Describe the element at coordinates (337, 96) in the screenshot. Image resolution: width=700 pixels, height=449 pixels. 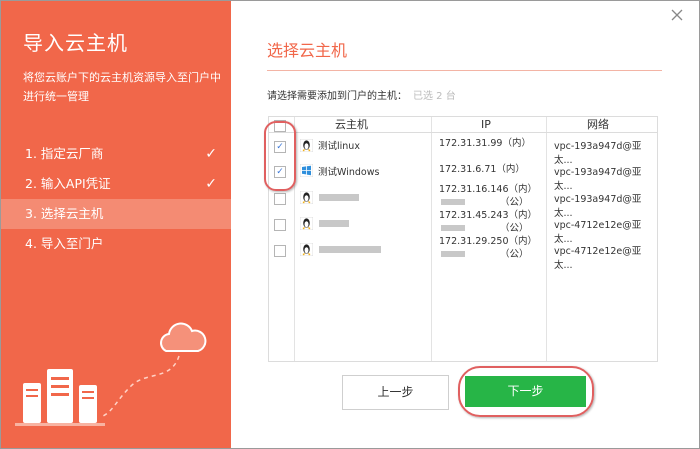
I see `prompt-text: 请选择需要添加到门户的主机：` at that location.